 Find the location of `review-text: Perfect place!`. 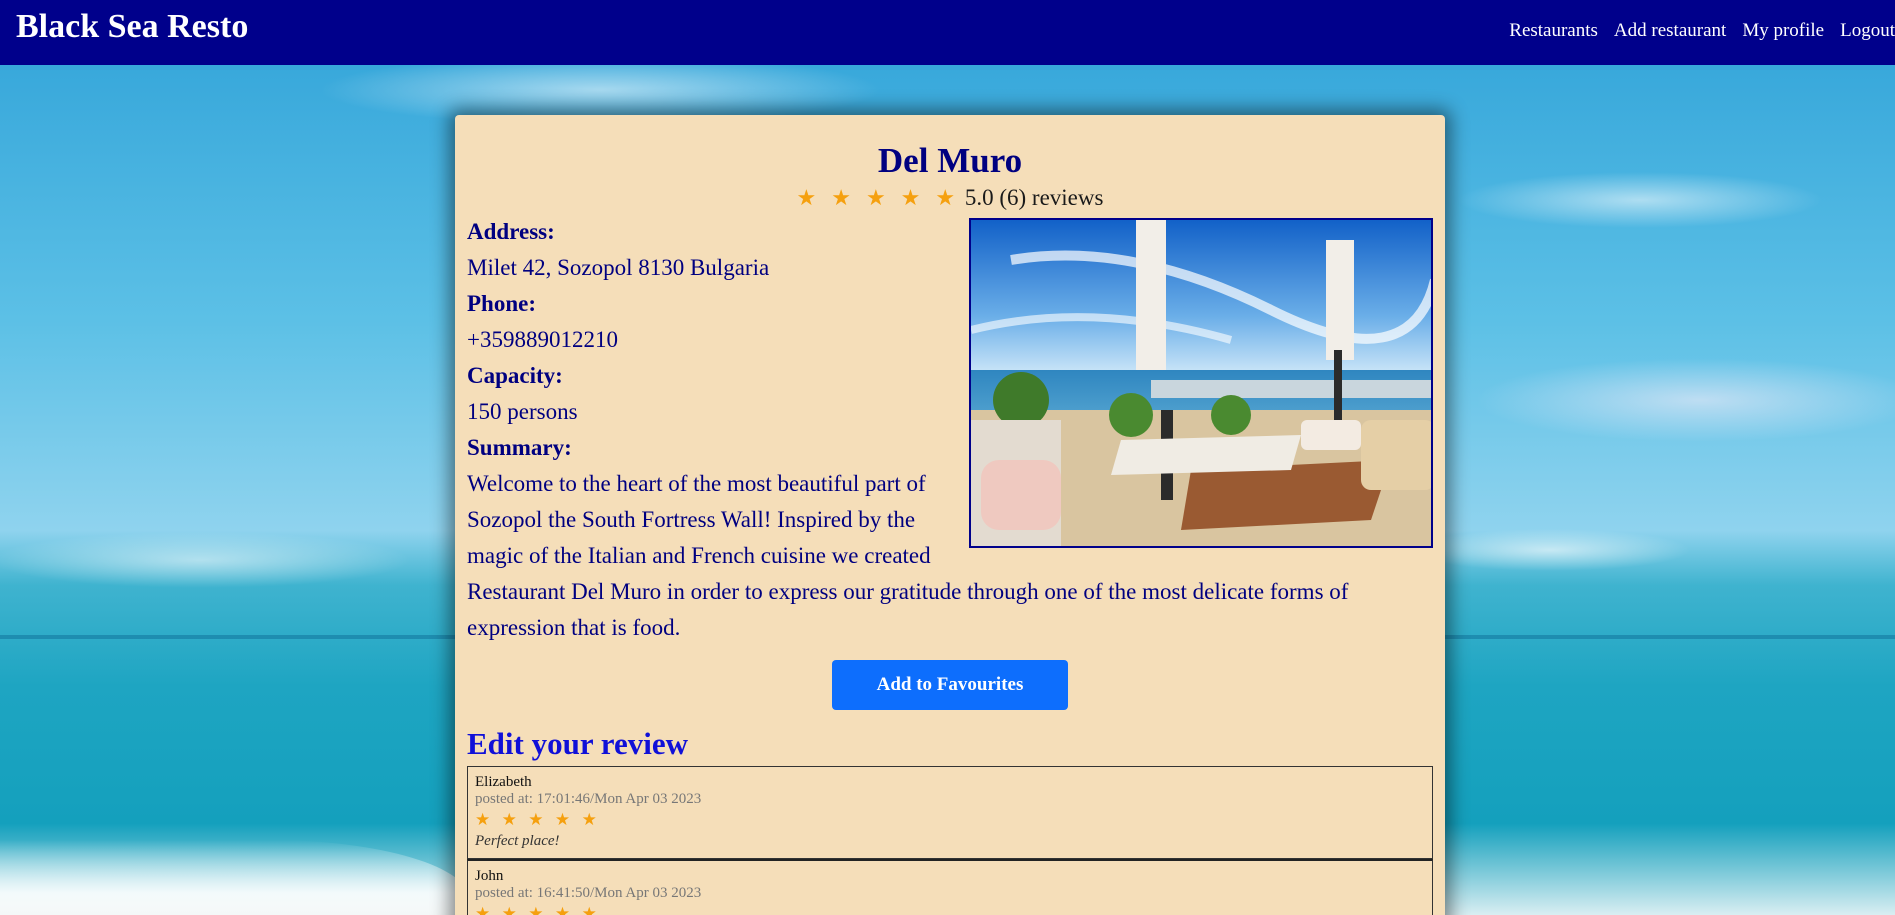

review-text: Perfect place! is located at coordinates (517, 841).